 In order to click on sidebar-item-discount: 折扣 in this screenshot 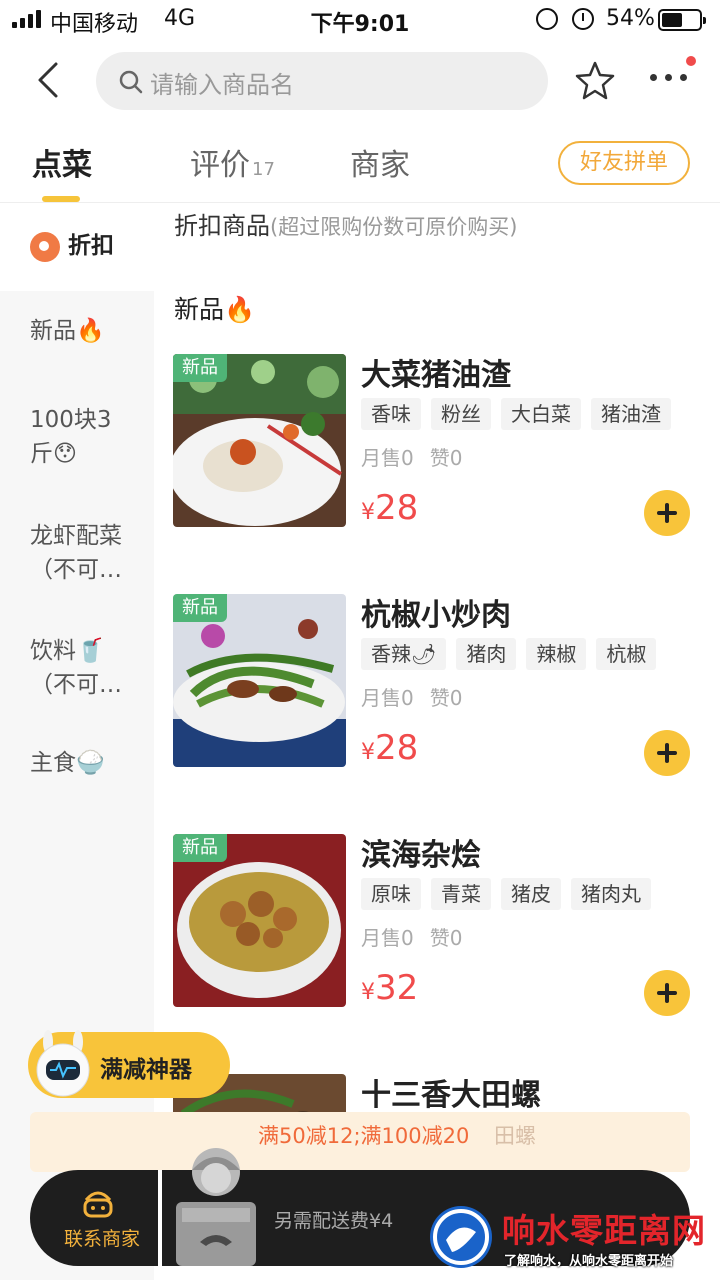, I will do `click(123, 246)`.